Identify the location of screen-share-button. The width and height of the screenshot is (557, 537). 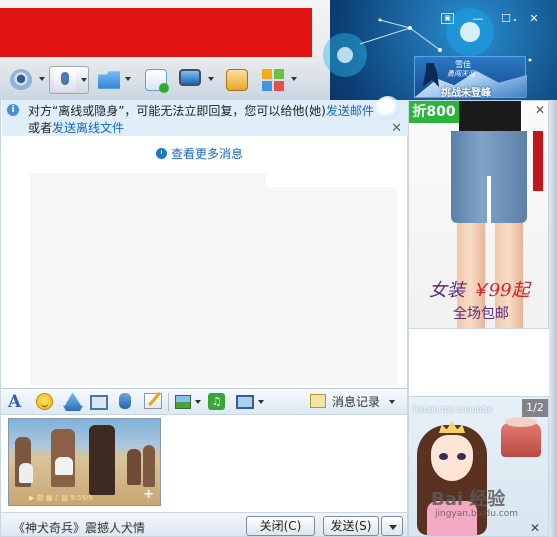
(195, 80).